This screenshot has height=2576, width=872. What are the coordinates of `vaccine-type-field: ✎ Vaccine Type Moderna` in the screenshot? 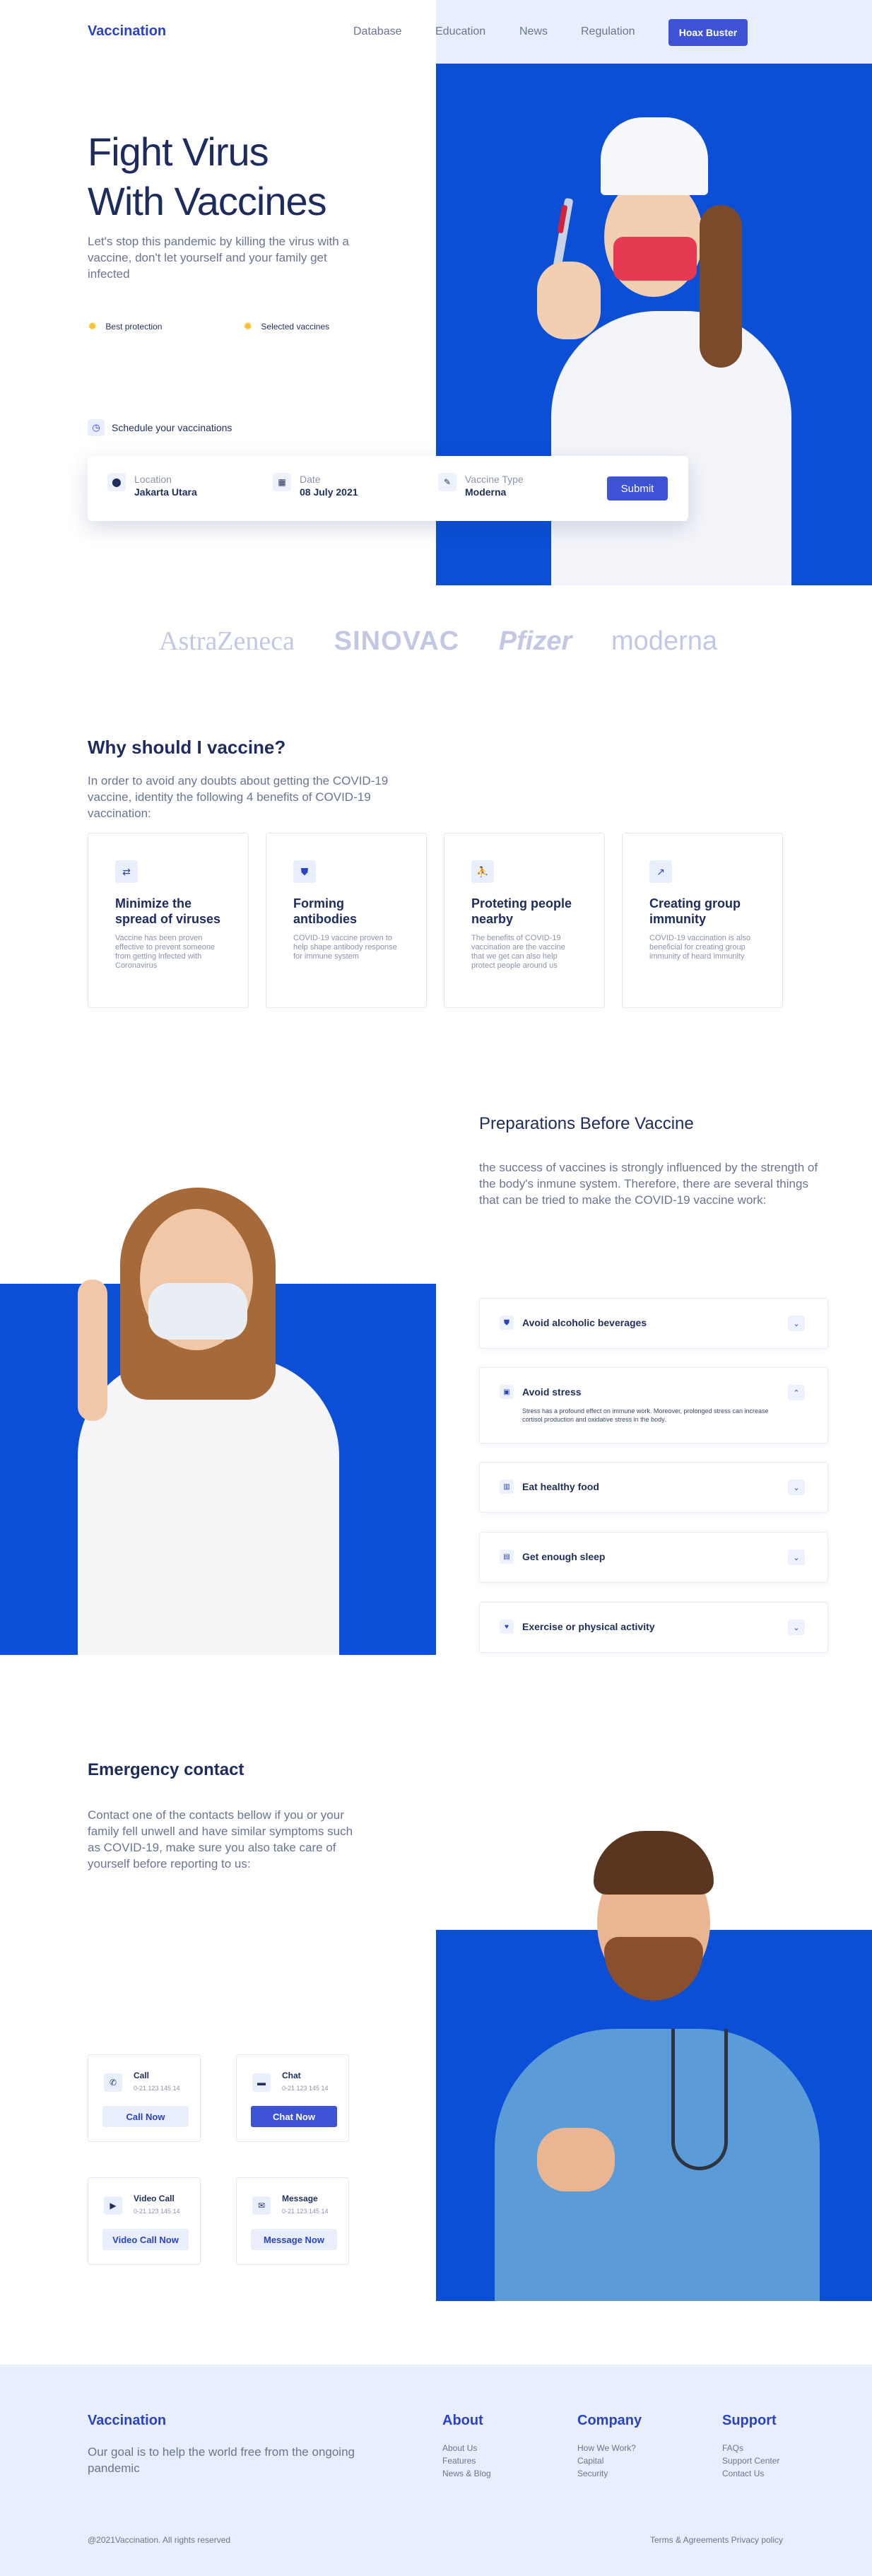 It's located at (481, 486).